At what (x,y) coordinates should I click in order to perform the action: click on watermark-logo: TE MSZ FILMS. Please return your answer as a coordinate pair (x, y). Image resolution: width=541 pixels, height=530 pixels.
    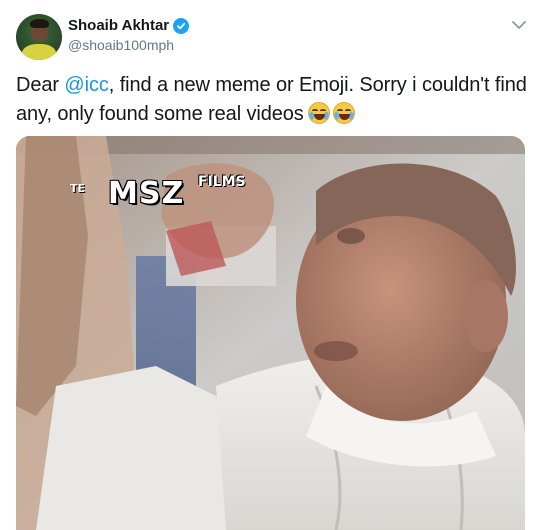
    Looking at the image, I should click on (158, 193).